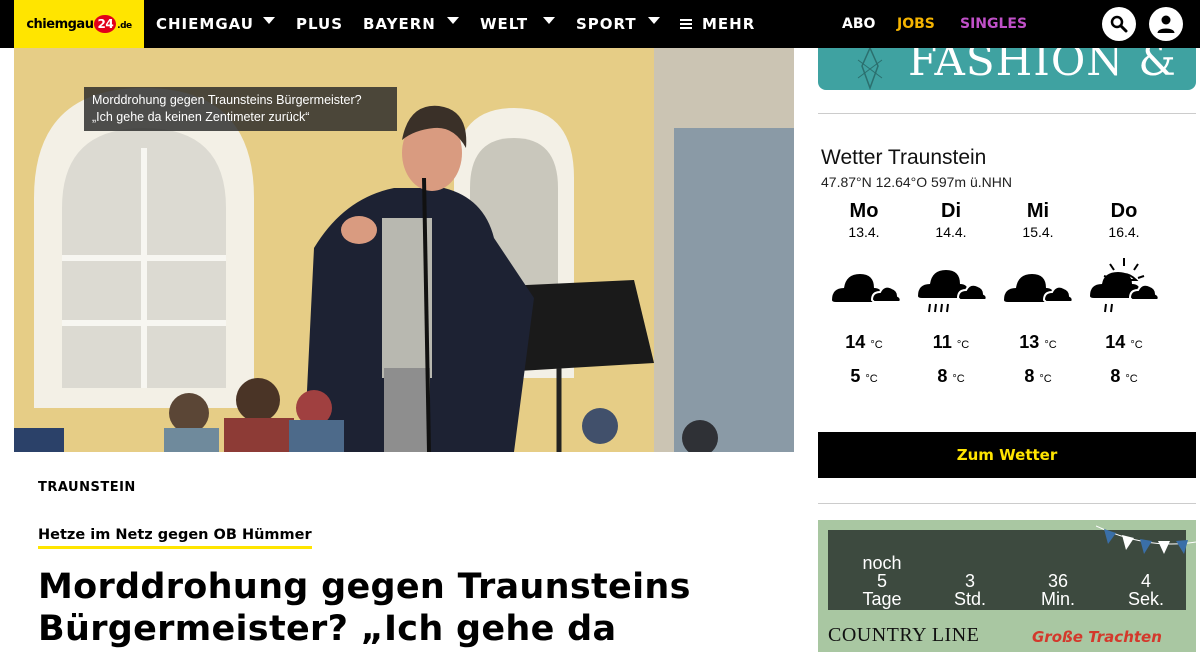  I want to click on nav-item-plus: PLUS, so click(319, 24).